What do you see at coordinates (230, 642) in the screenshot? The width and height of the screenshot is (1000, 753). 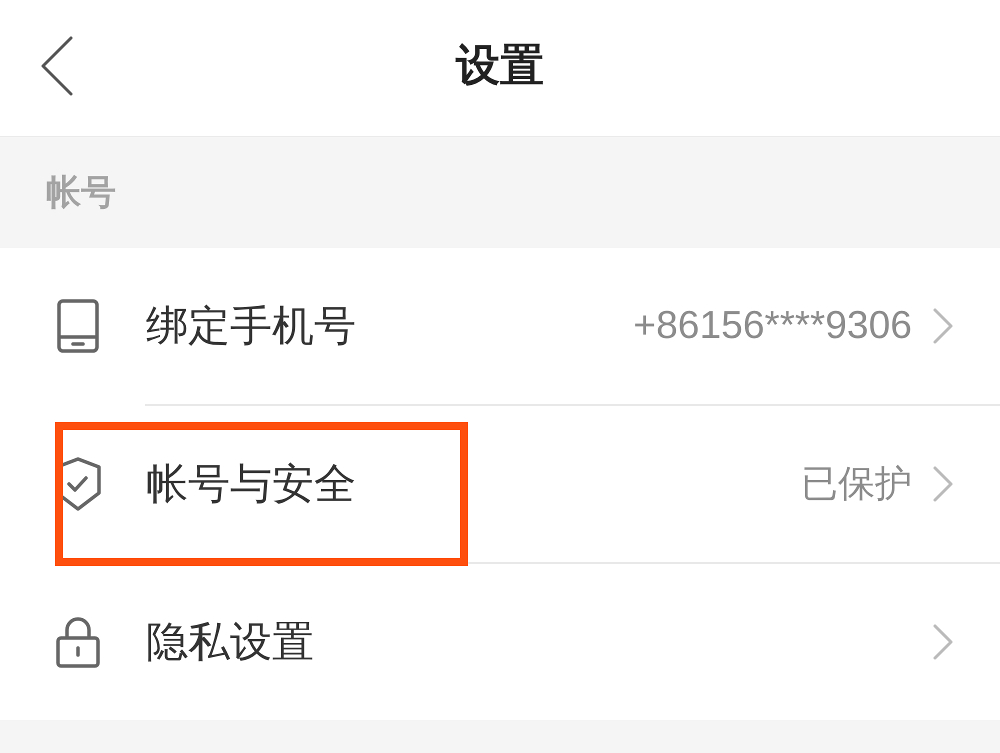 I see `row-label: 隐私设置` at bounding box center [230, 642].